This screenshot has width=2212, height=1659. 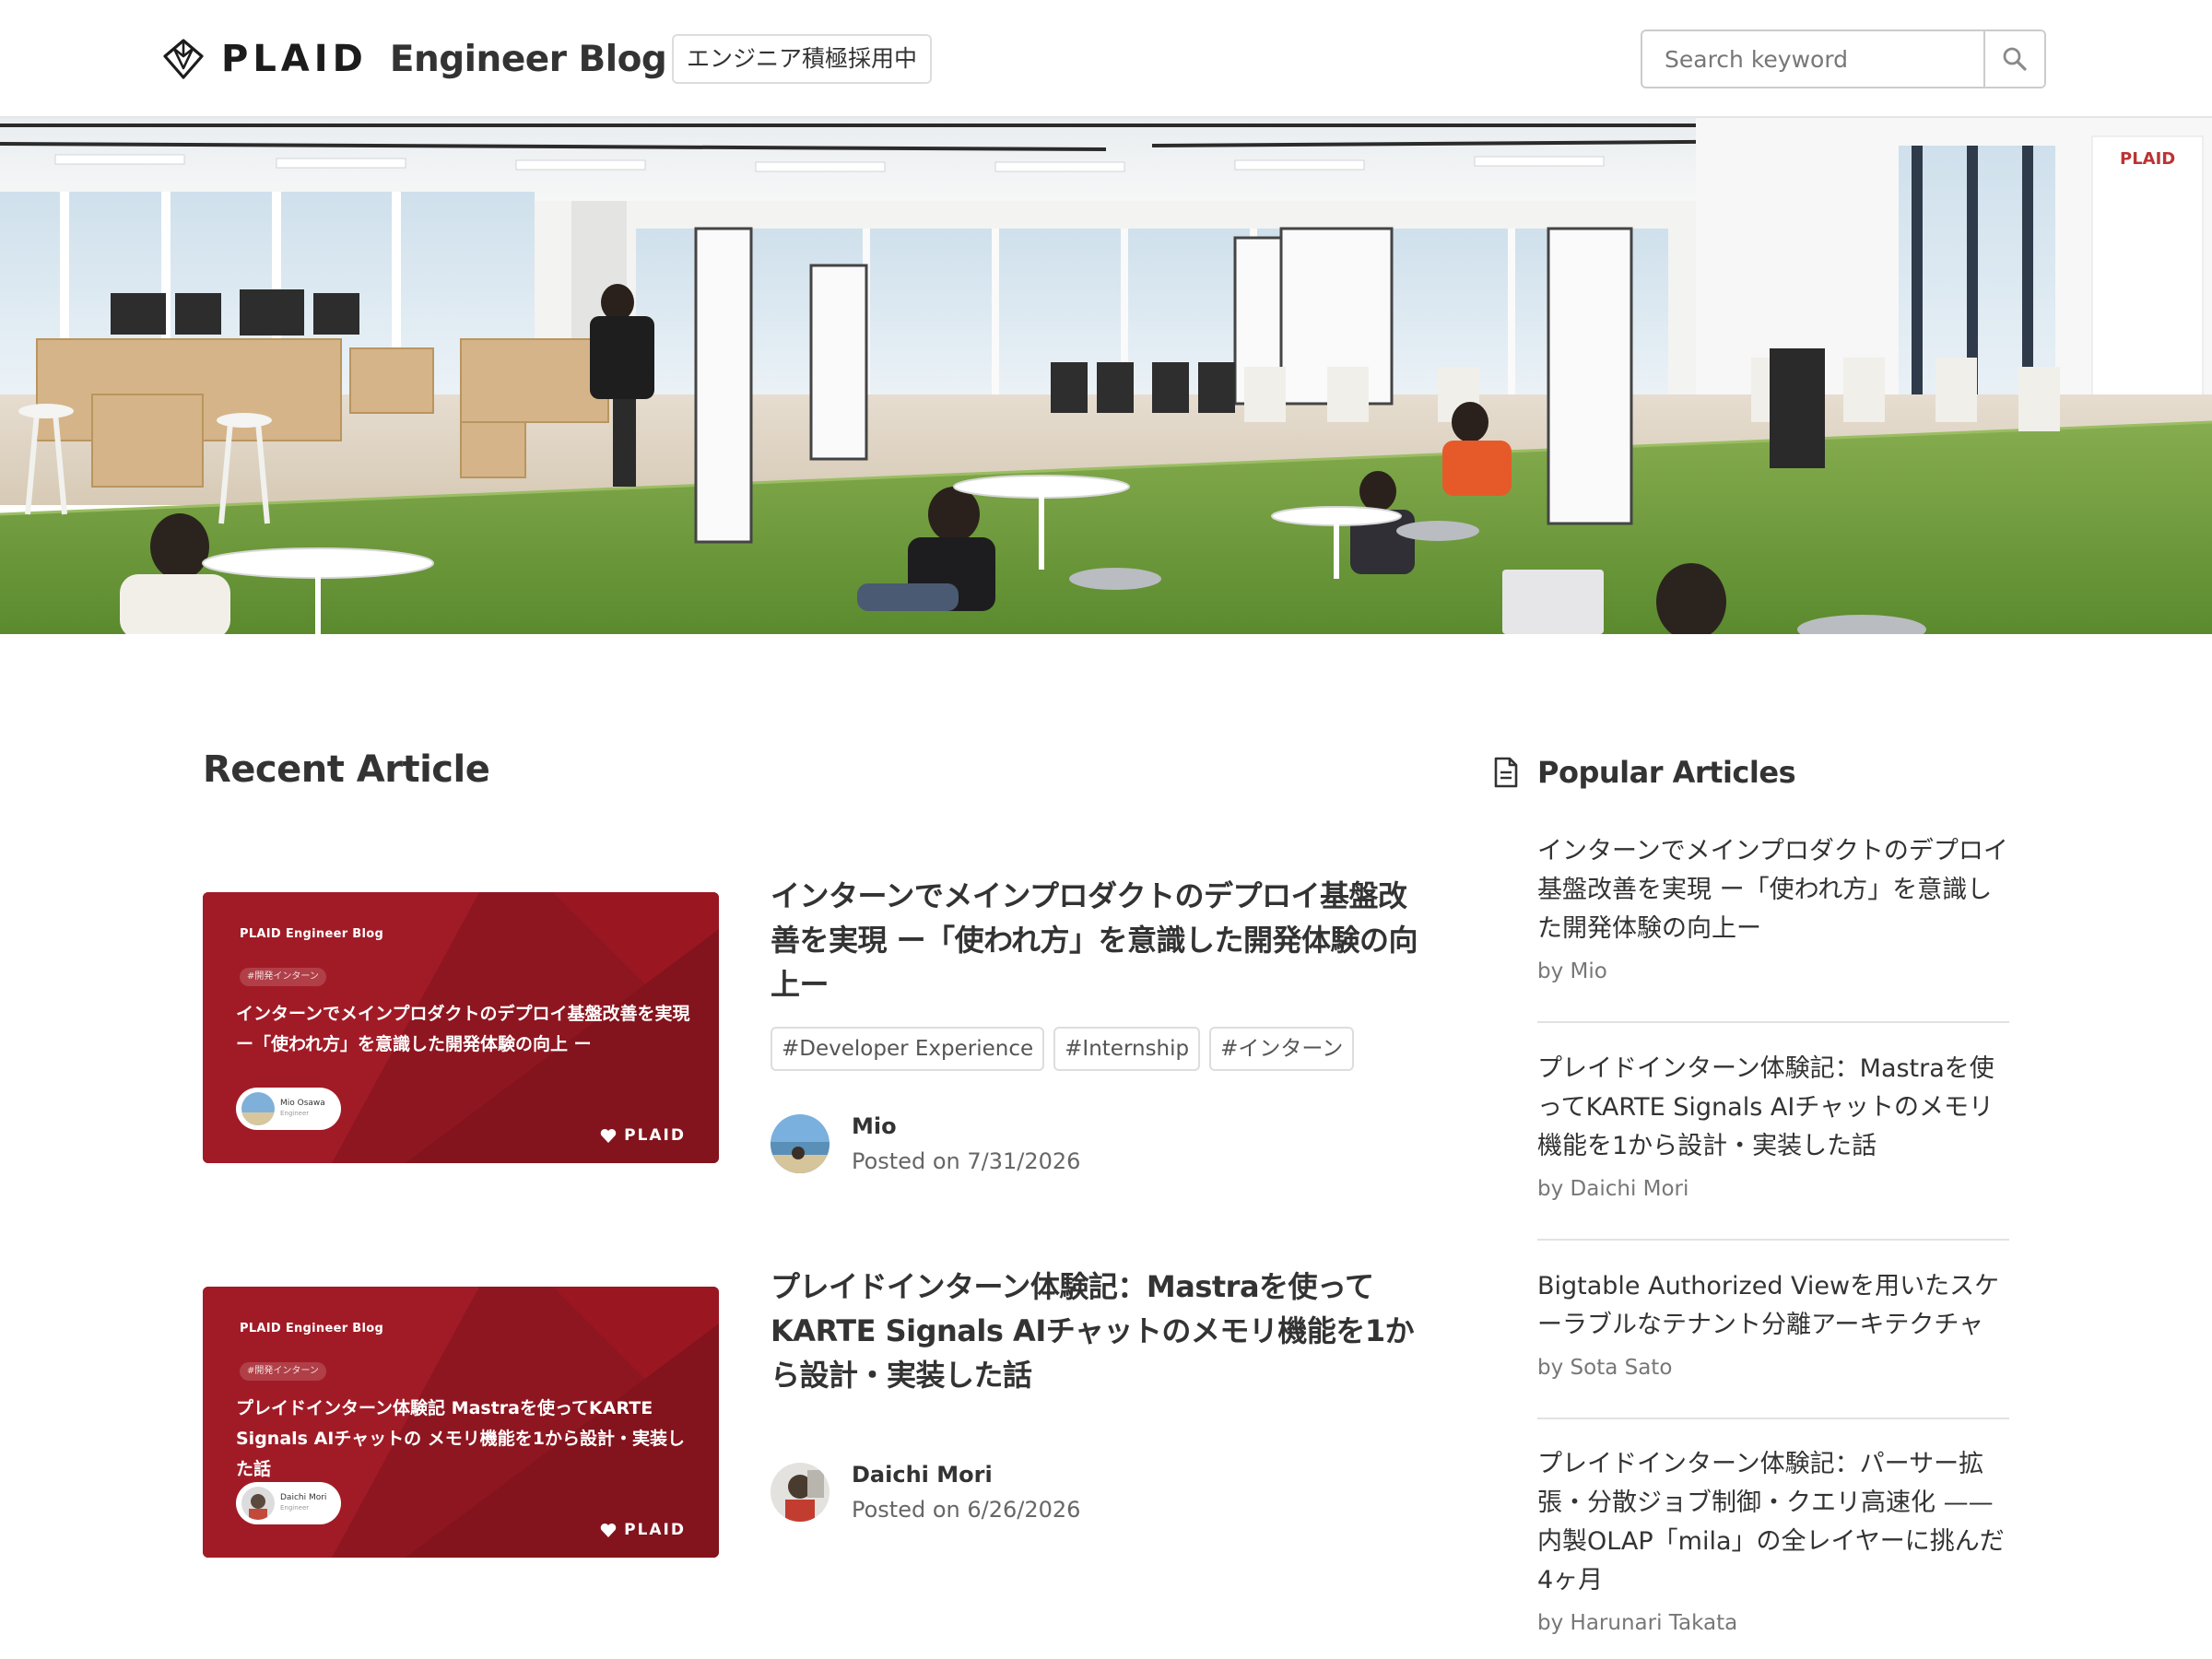 I want to click on tag-intern-jp: #インターン, so click(x=1282, y=1049).